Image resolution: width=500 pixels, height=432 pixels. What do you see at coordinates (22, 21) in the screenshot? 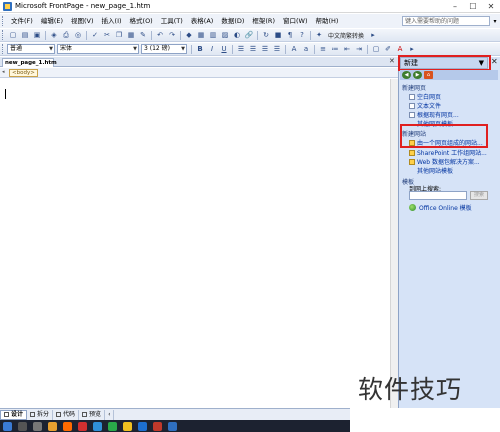
I see `menu-file: 文件(F)` at bounding box center [22, 21].